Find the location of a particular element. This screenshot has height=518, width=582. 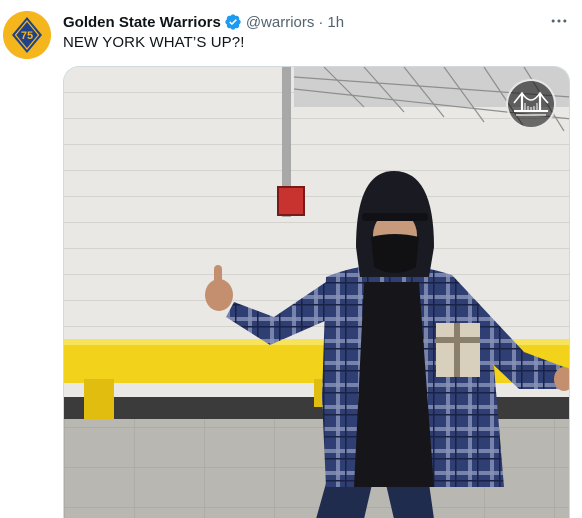

handle: @warriors is located at coordinates (280, 22).